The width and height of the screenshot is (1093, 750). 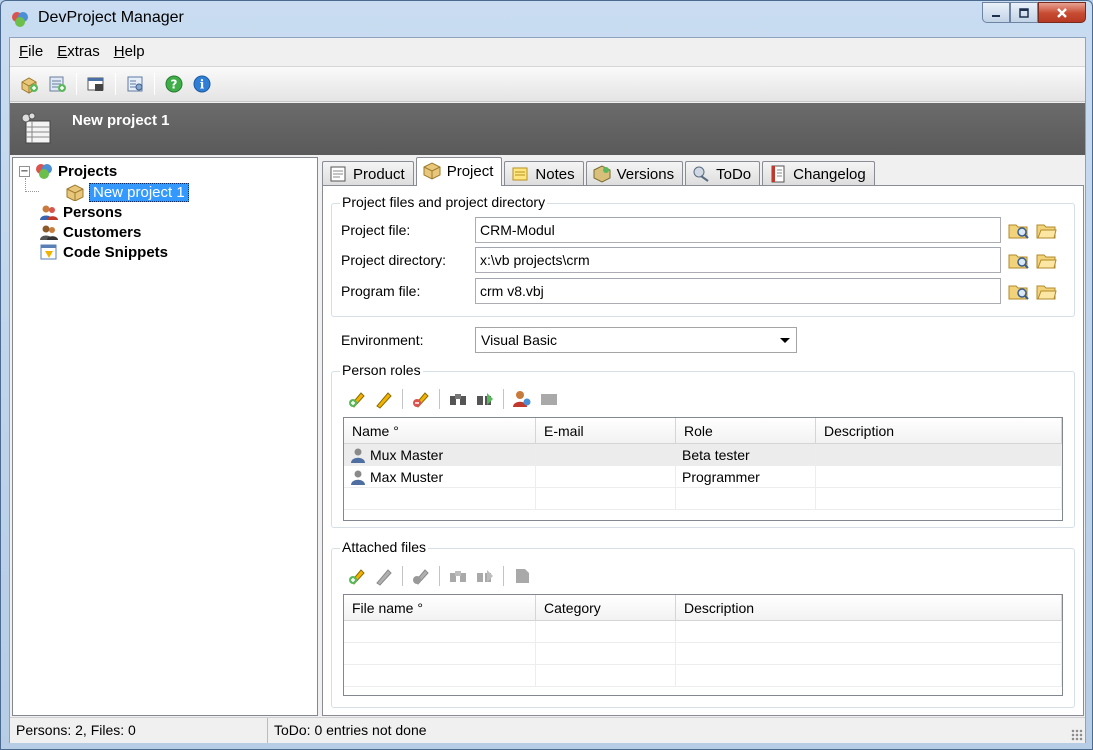 What do you see at coordinates (738, 260) in the screenshot?
I see `project-directory-field` at bounding box center [738, 260].